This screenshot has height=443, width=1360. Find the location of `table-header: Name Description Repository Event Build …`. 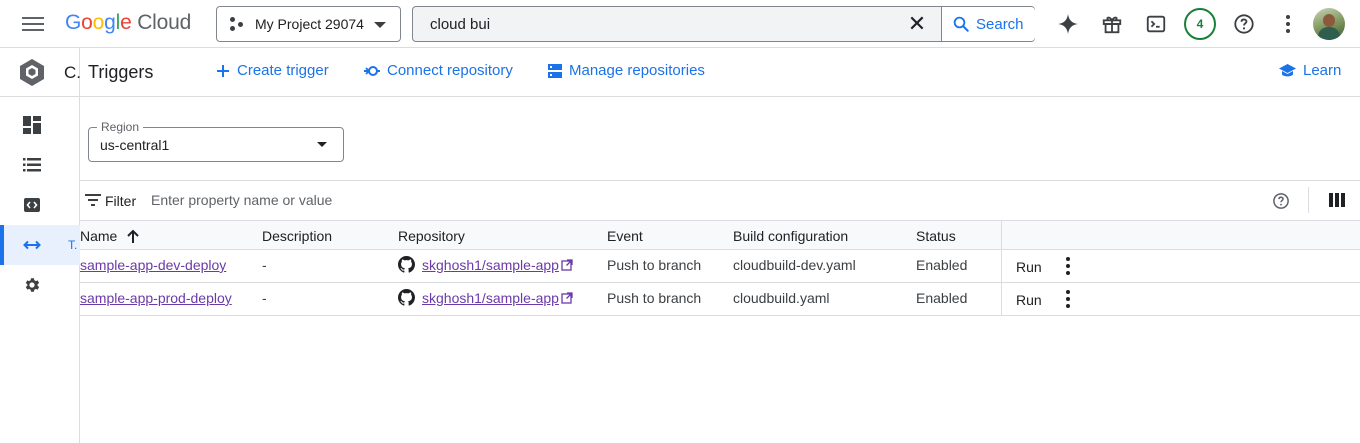

table-header: Name Description Repository Event Build … is located at coordinates (720, 235).